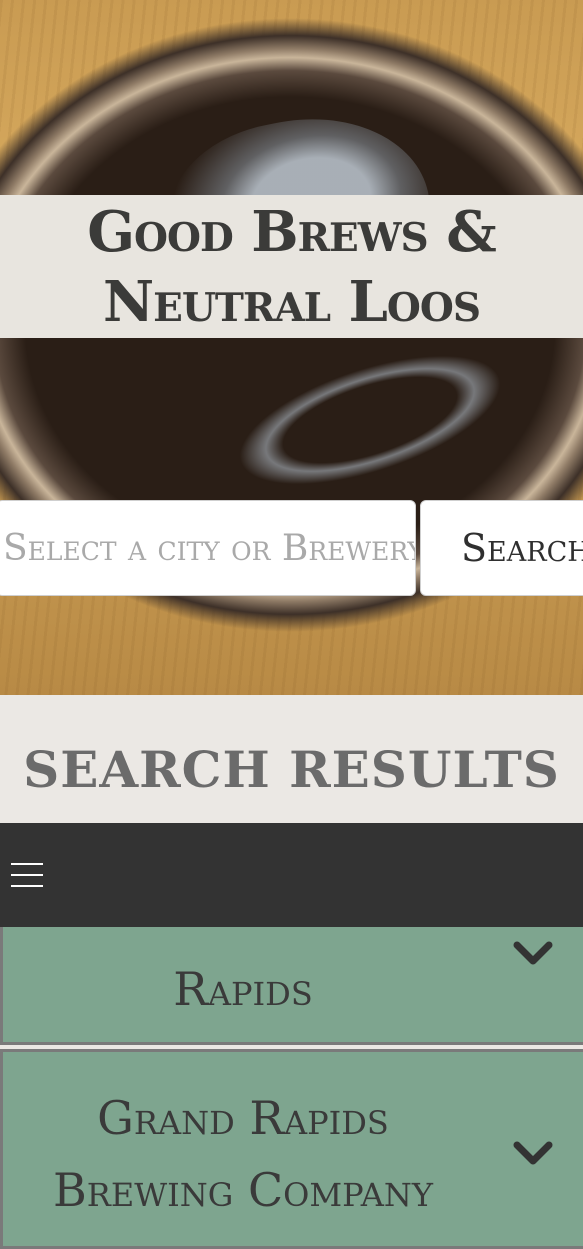  I want to click on hamburger-menu-icon, so click(27, 875).